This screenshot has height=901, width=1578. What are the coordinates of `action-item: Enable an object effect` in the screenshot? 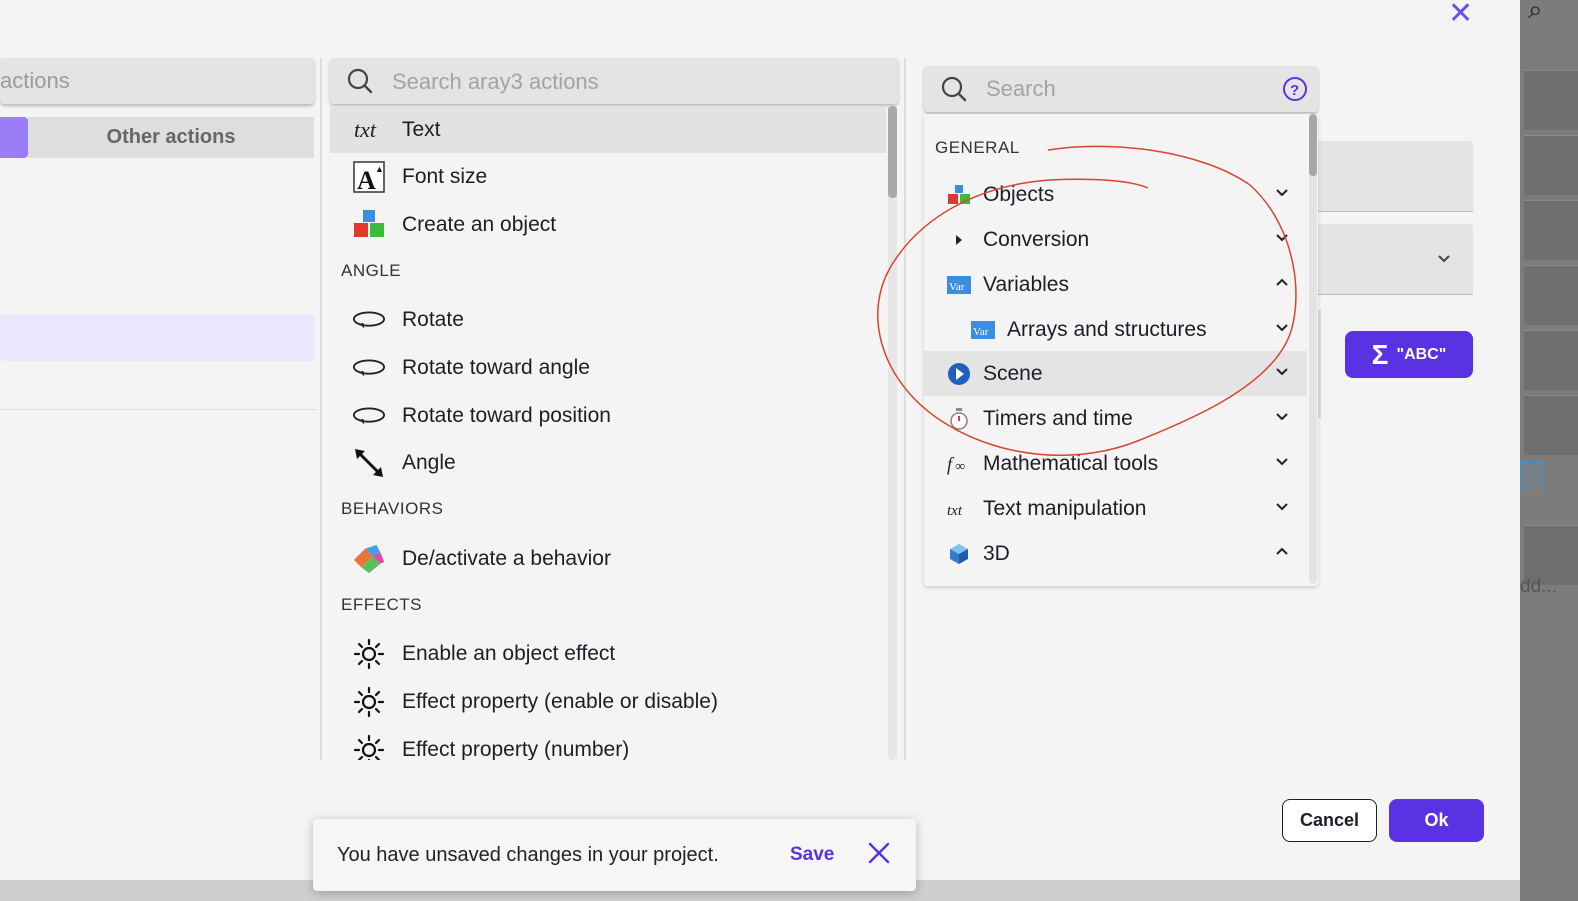 It's located at (608, 653).